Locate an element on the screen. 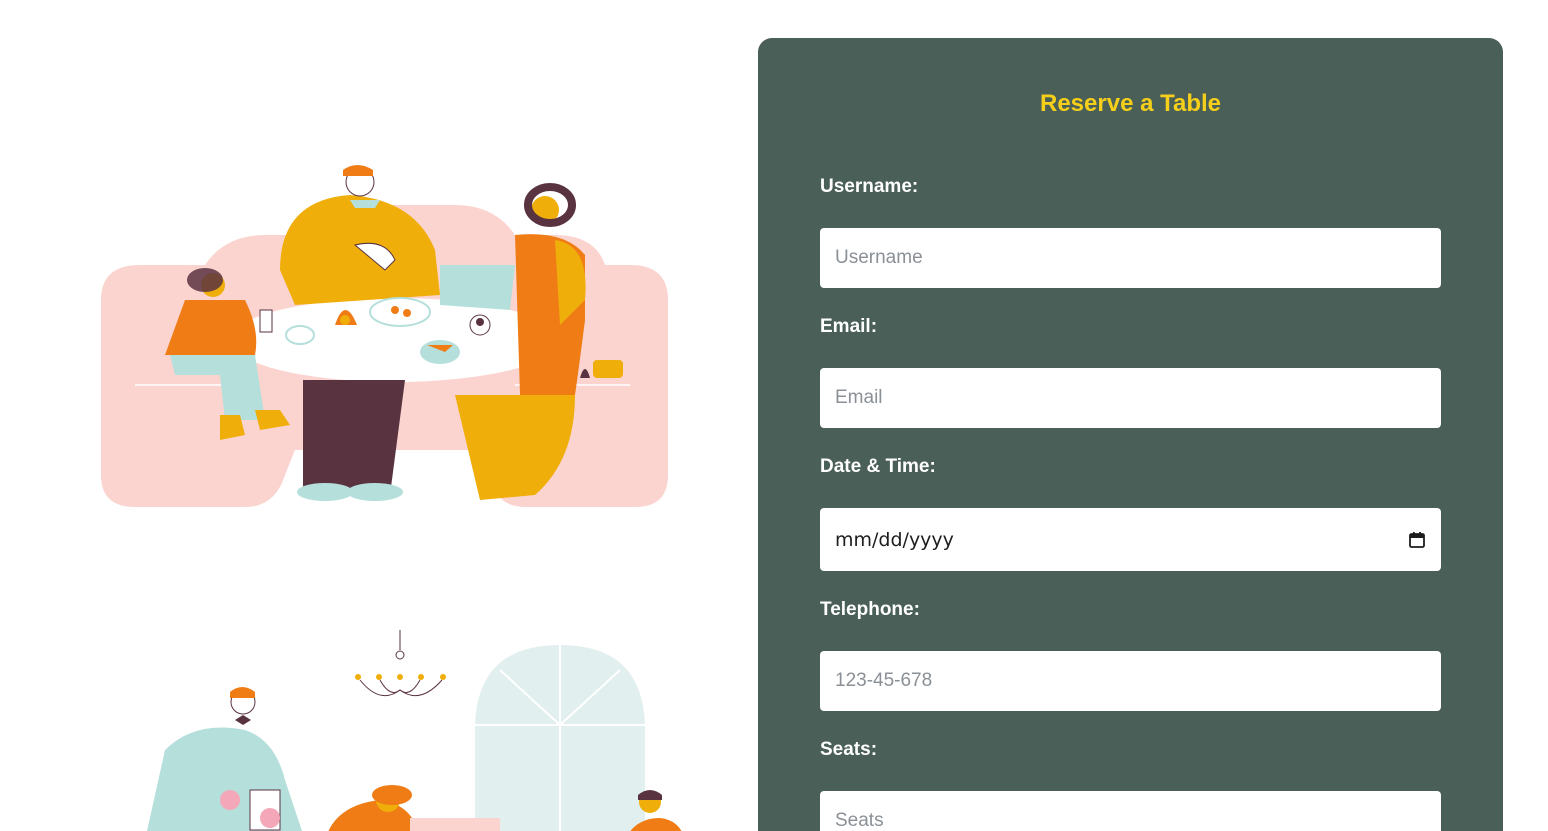 The height and width of the screenshot is (831, 1548). datetime-label: Date & Time: is located at coordinates (878, 466).